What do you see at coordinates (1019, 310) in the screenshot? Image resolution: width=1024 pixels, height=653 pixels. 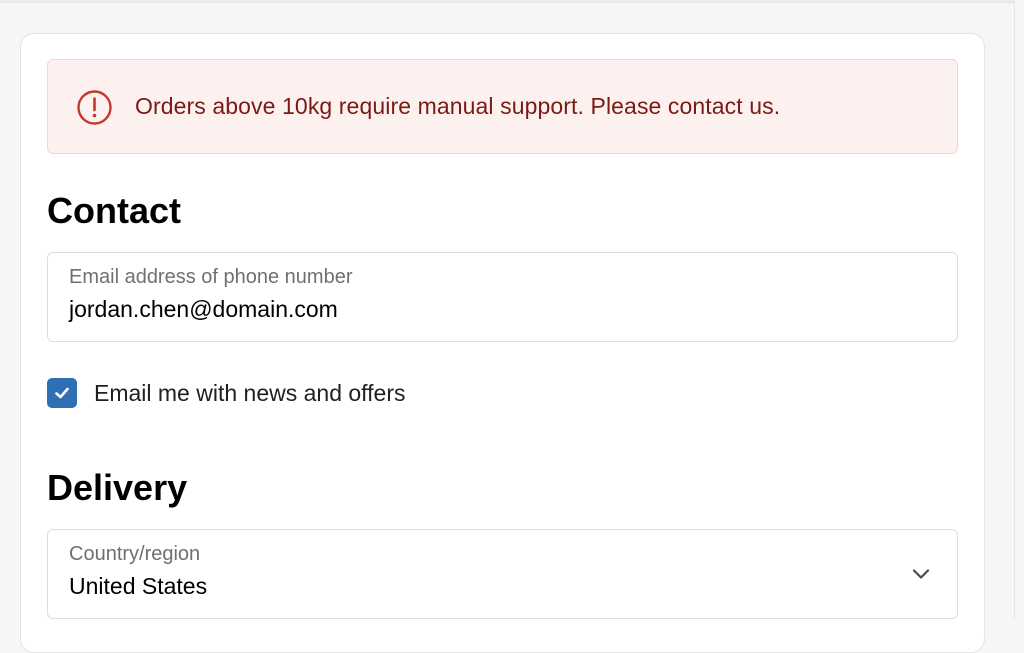 I see `scrollbar-gutter` at bounding box center [1019, 310].